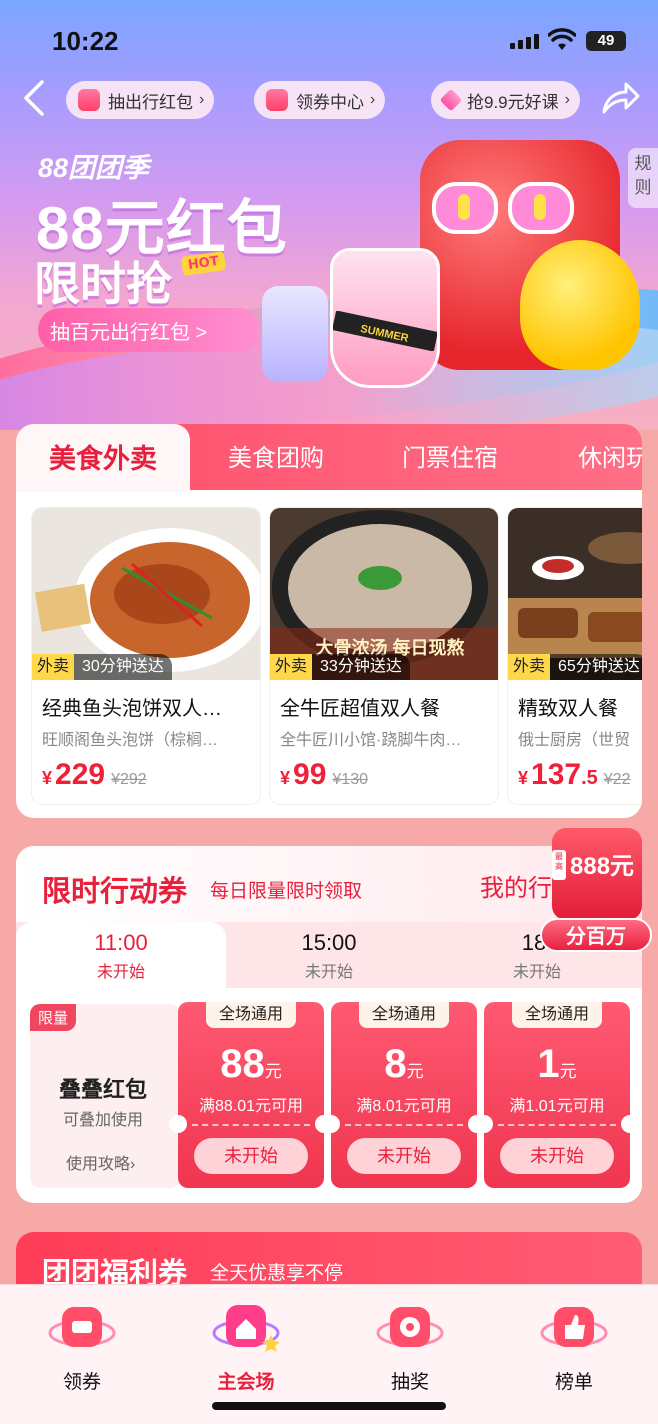 The width and height of the screenshot is (658, 1424). What do you see at coordinates (548, 1064) in the screenshot?
I see `amount-value: 1` at bounding box center [548, 1064].